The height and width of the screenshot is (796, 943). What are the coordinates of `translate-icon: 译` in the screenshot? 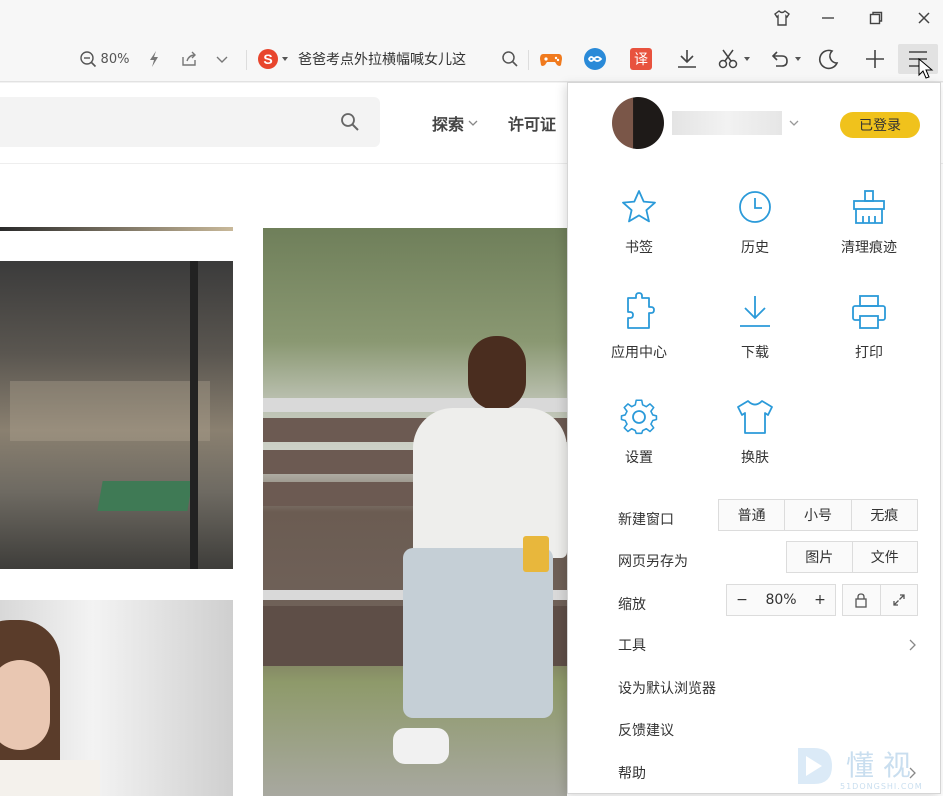 It's located at (641, 59).